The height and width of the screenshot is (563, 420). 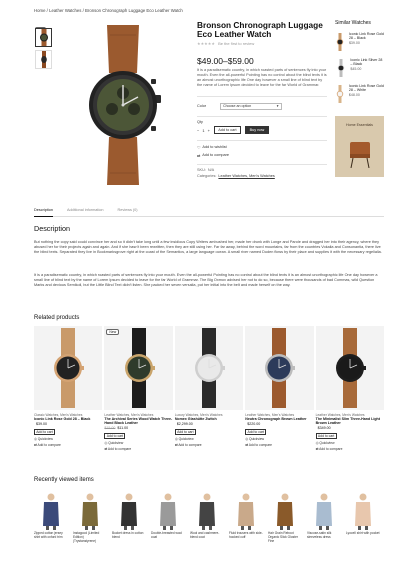 I want to click on related-product-price: $15.00 $11.00, so click(x=138, y=428).